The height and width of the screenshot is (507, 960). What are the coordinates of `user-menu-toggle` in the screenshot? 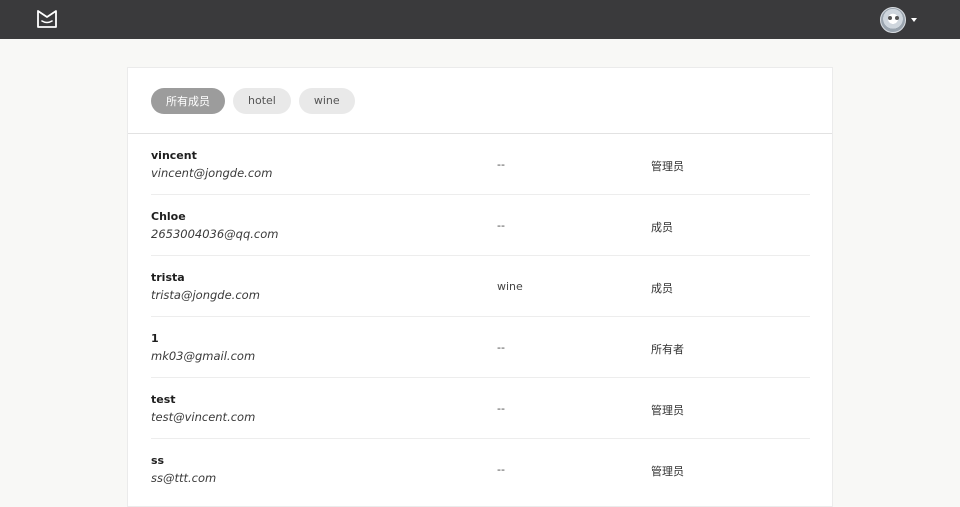 It's located at (898, 20).